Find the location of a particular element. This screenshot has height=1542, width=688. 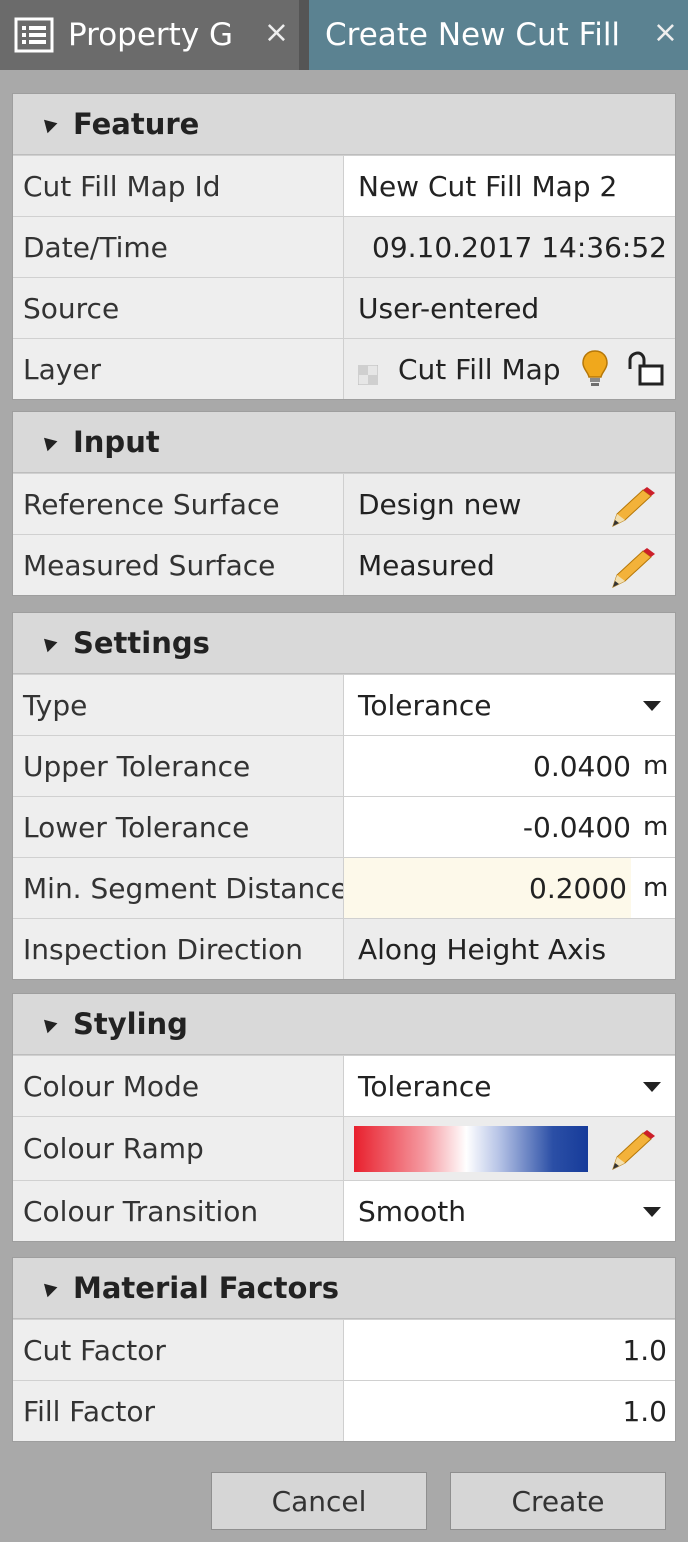

row-label: Inspection Direction is located at coordinates (178, 949).